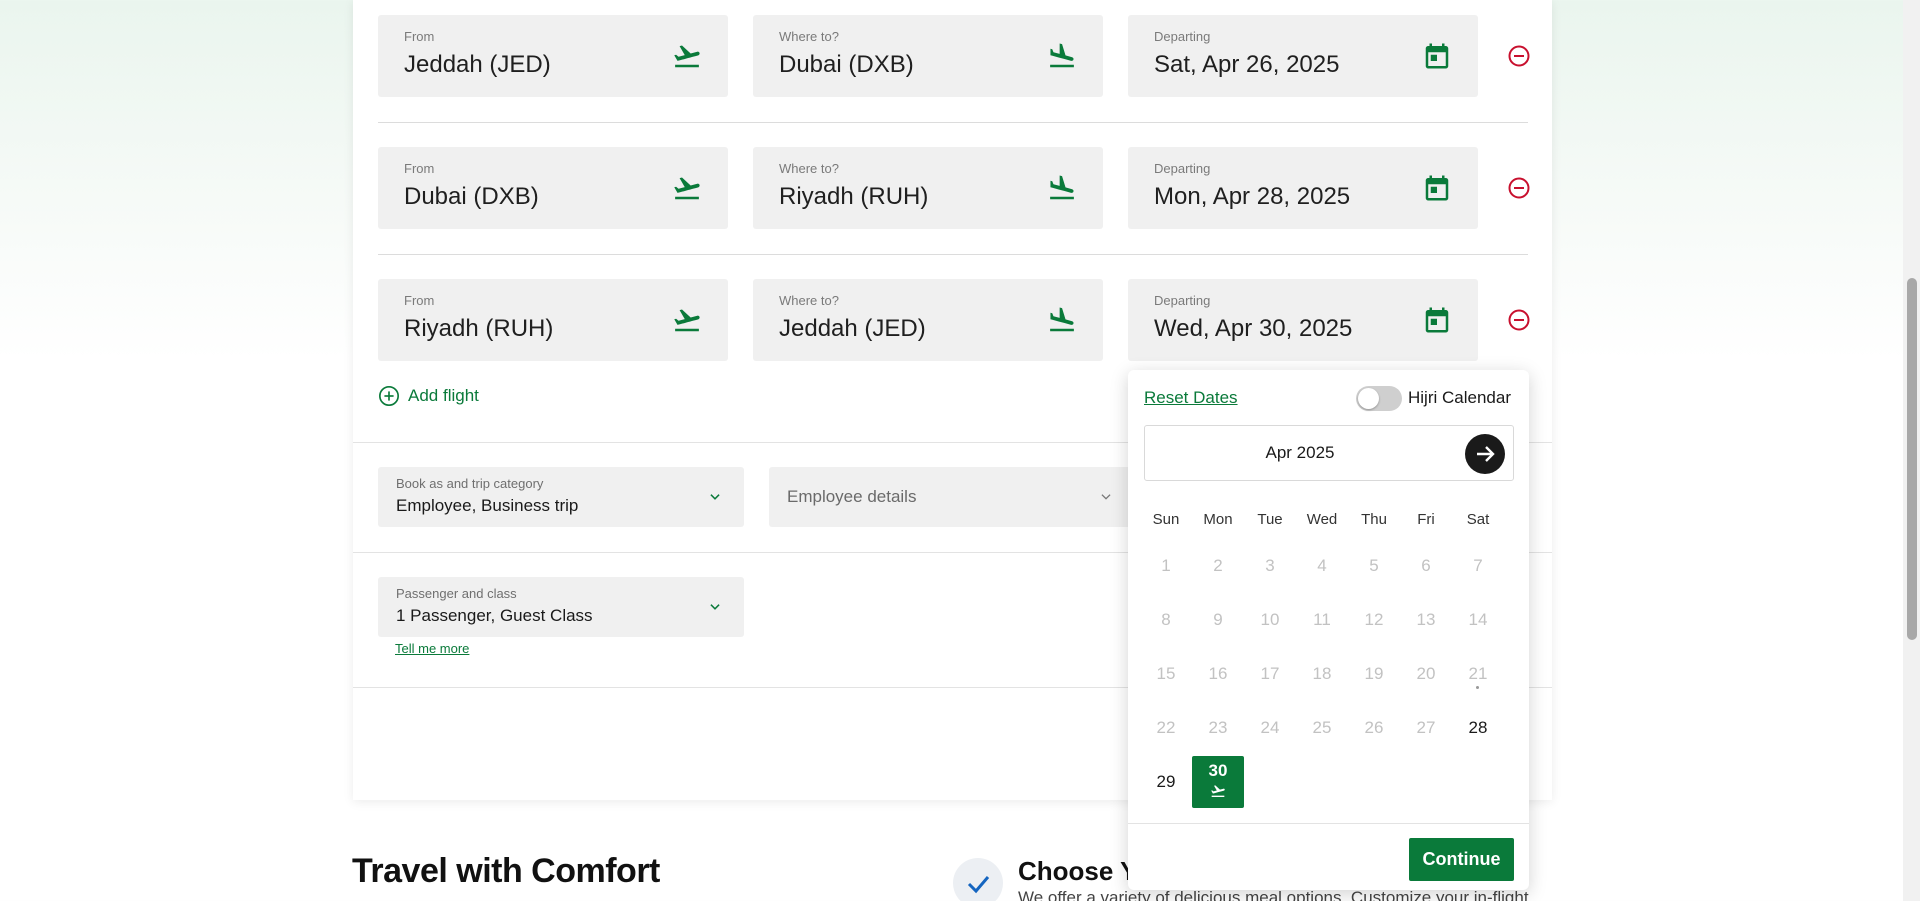 This screenshot has width=1920, height=901. Describe the element at coordinates (470, 483) in the screenshot. I see `booking-category-label: Book as and trip category` at that location.